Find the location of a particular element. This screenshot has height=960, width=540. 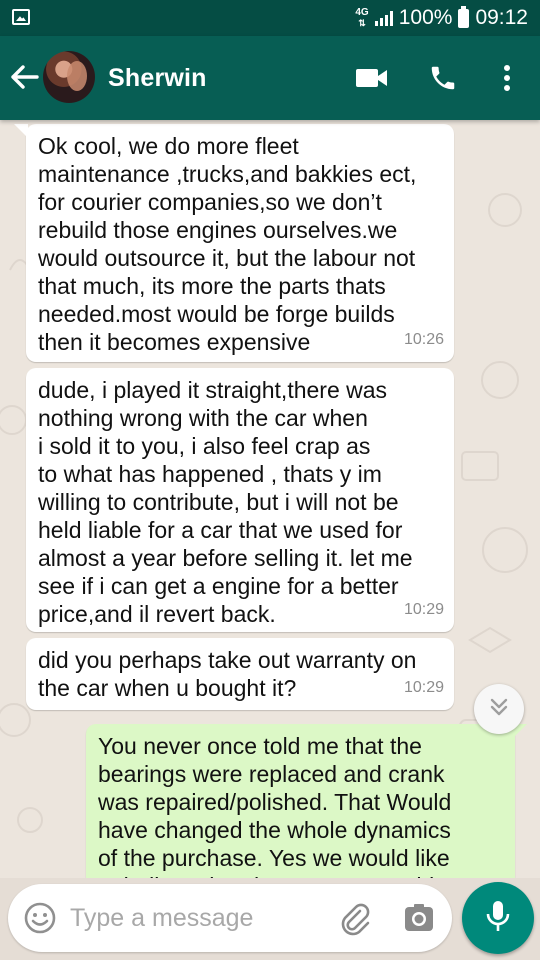

signal-icon is located at coordinates (383, 18).